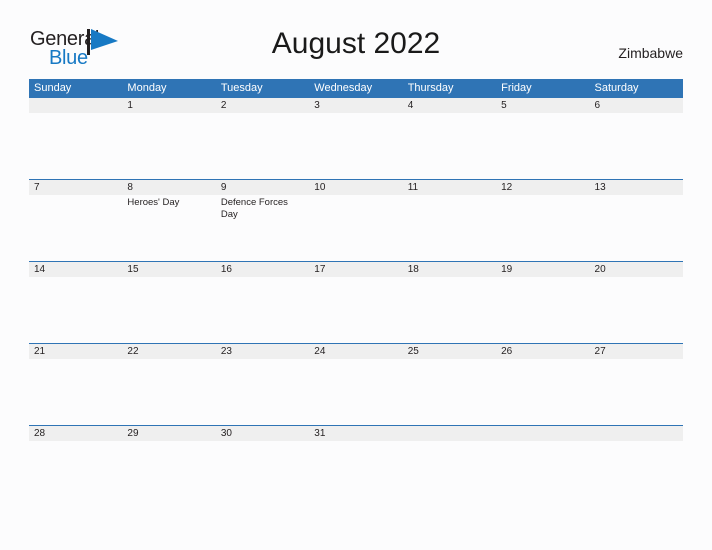 Image resolution: width=712 pixels, height=550 pixels. I want to click on date-number: 12, so click(542, 187).